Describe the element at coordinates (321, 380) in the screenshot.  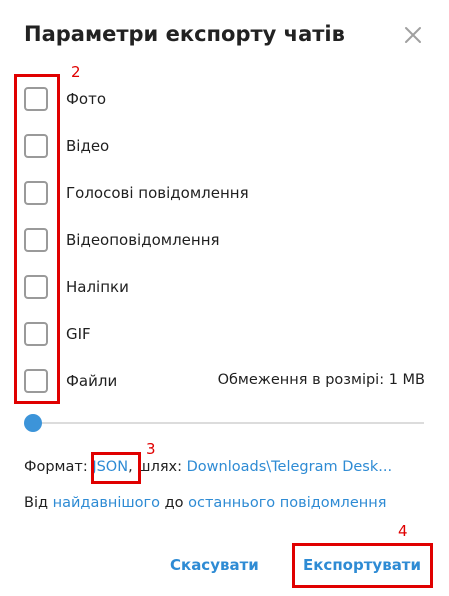
I see `size-limit-label: Обмеження в розмірі: 1 MB` at that location.